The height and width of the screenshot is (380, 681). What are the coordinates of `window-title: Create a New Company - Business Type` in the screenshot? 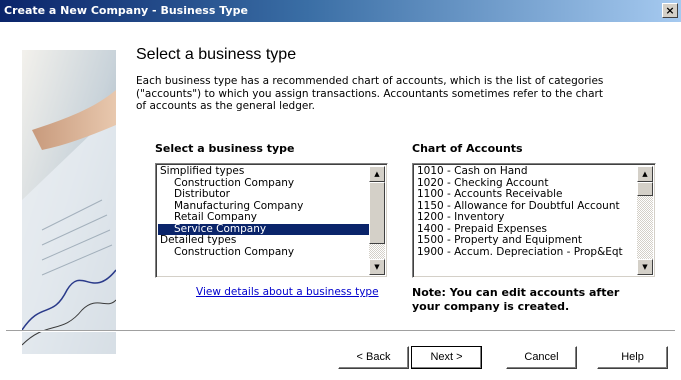 It's located at (126, 10).